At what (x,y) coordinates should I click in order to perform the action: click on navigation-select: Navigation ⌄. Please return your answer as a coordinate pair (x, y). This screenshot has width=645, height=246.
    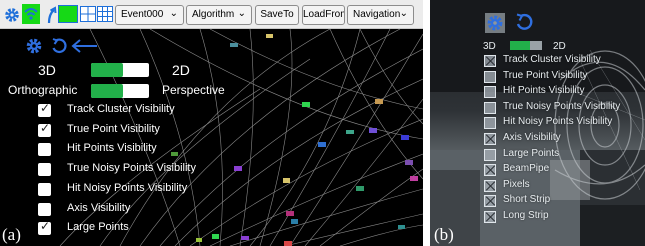
    Looking at the image, I should click on (380, 15).